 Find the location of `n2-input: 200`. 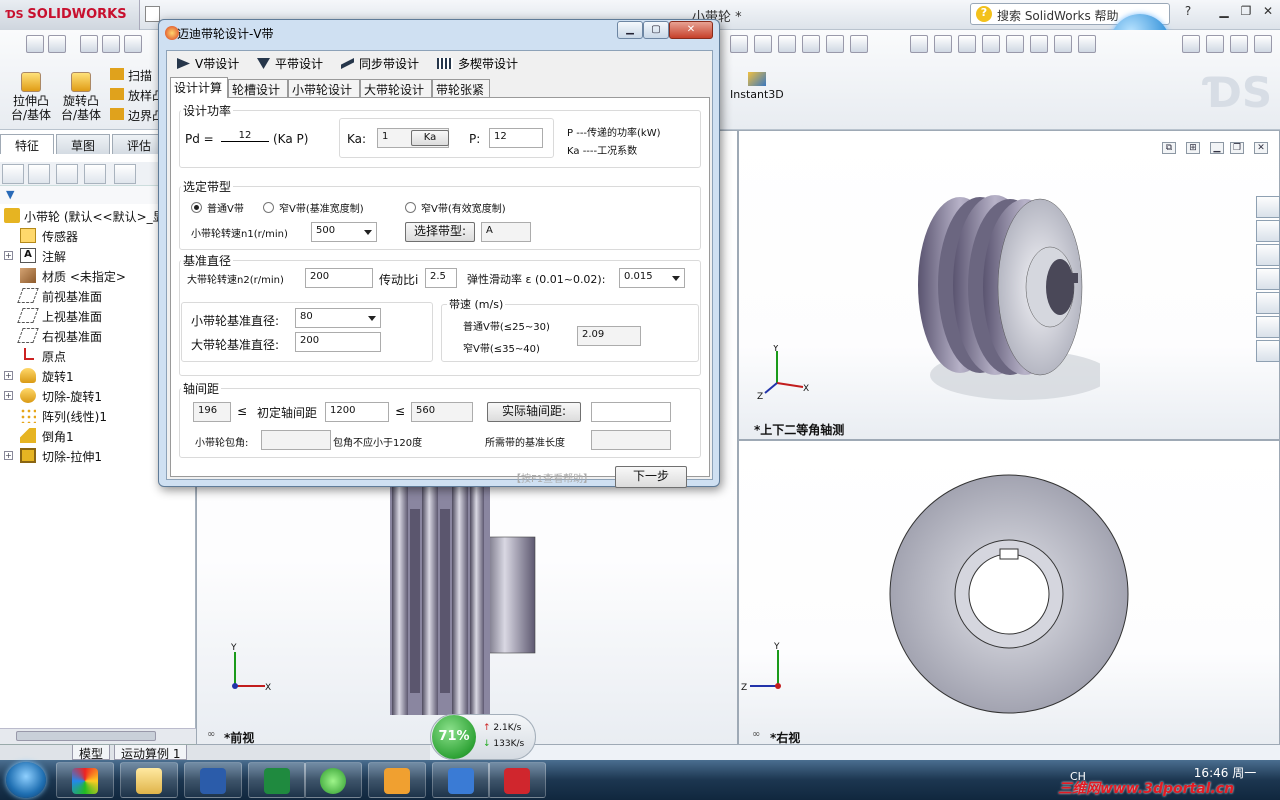

n2-input: 200 is located at coordinates (339, 278).